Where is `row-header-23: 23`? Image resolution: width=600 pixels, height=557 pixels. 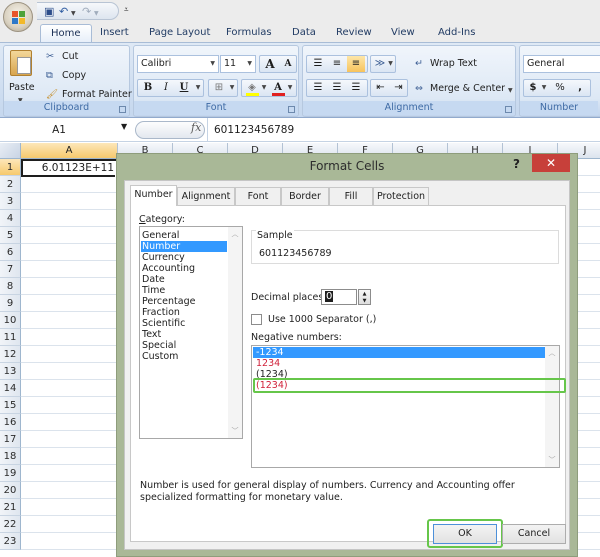 row-header-23: 23 is located at coordinates (10, 541).